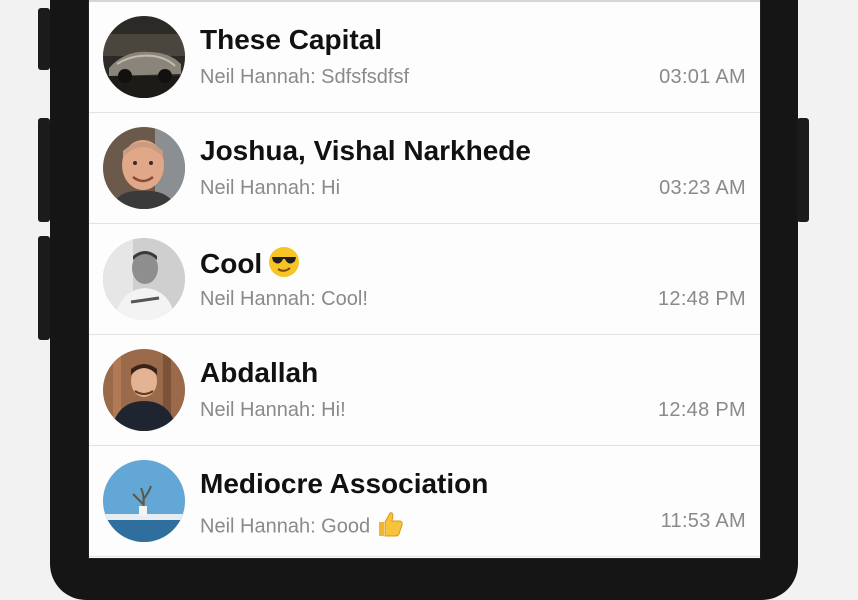 The image size is (858, 600). I want to click on mute-switch, so click(44, 39).